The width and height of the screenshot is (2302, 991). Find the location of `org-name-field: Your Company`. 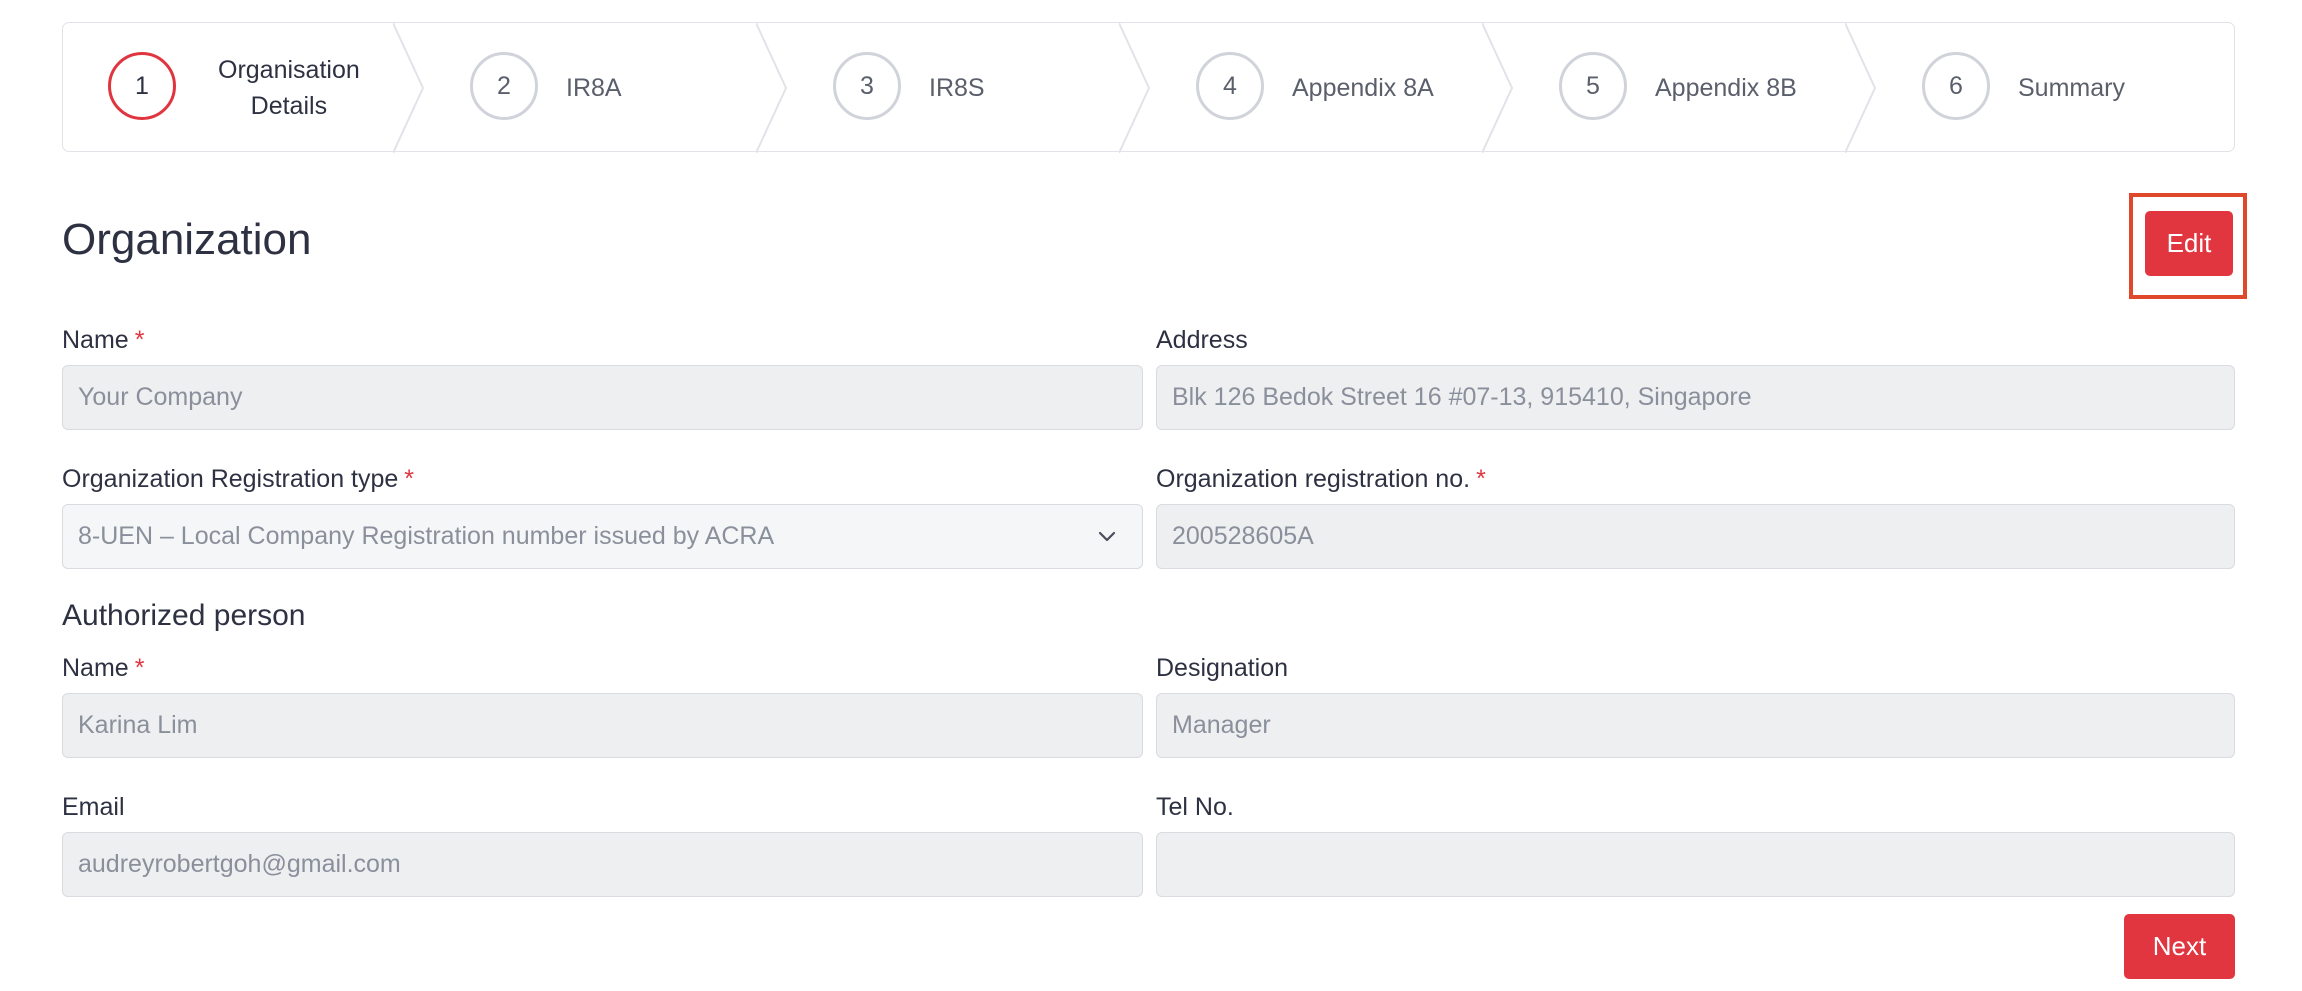

org-name-field: Your Company is located at coordinates (602, 397).